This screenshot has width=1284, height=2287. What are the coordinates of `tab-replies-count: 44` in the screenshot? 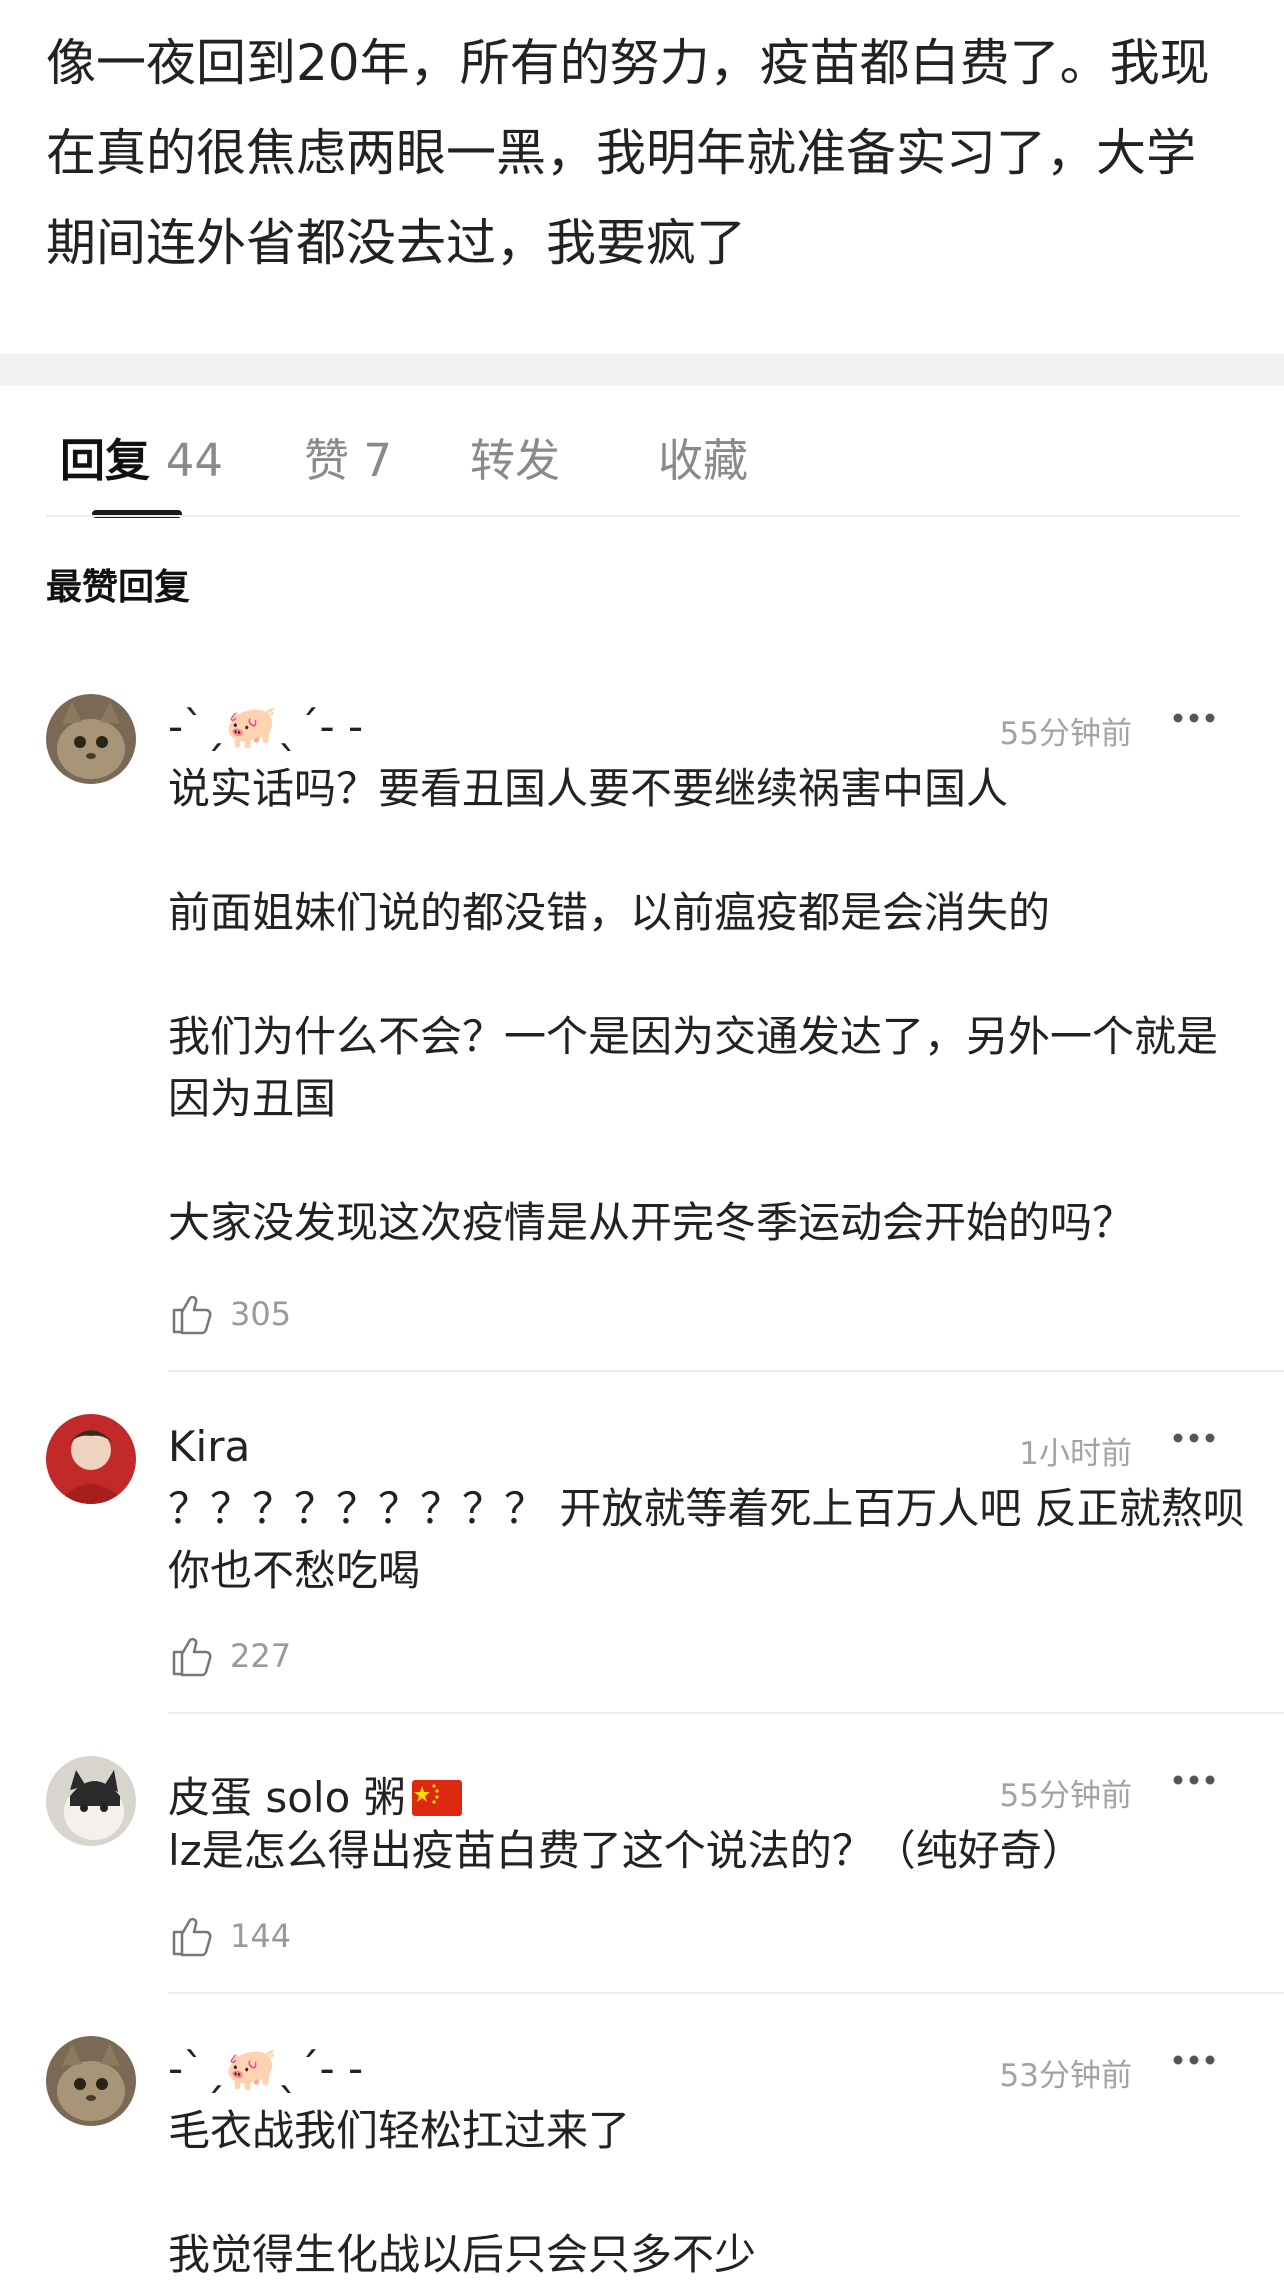 It's located at (194, 460).